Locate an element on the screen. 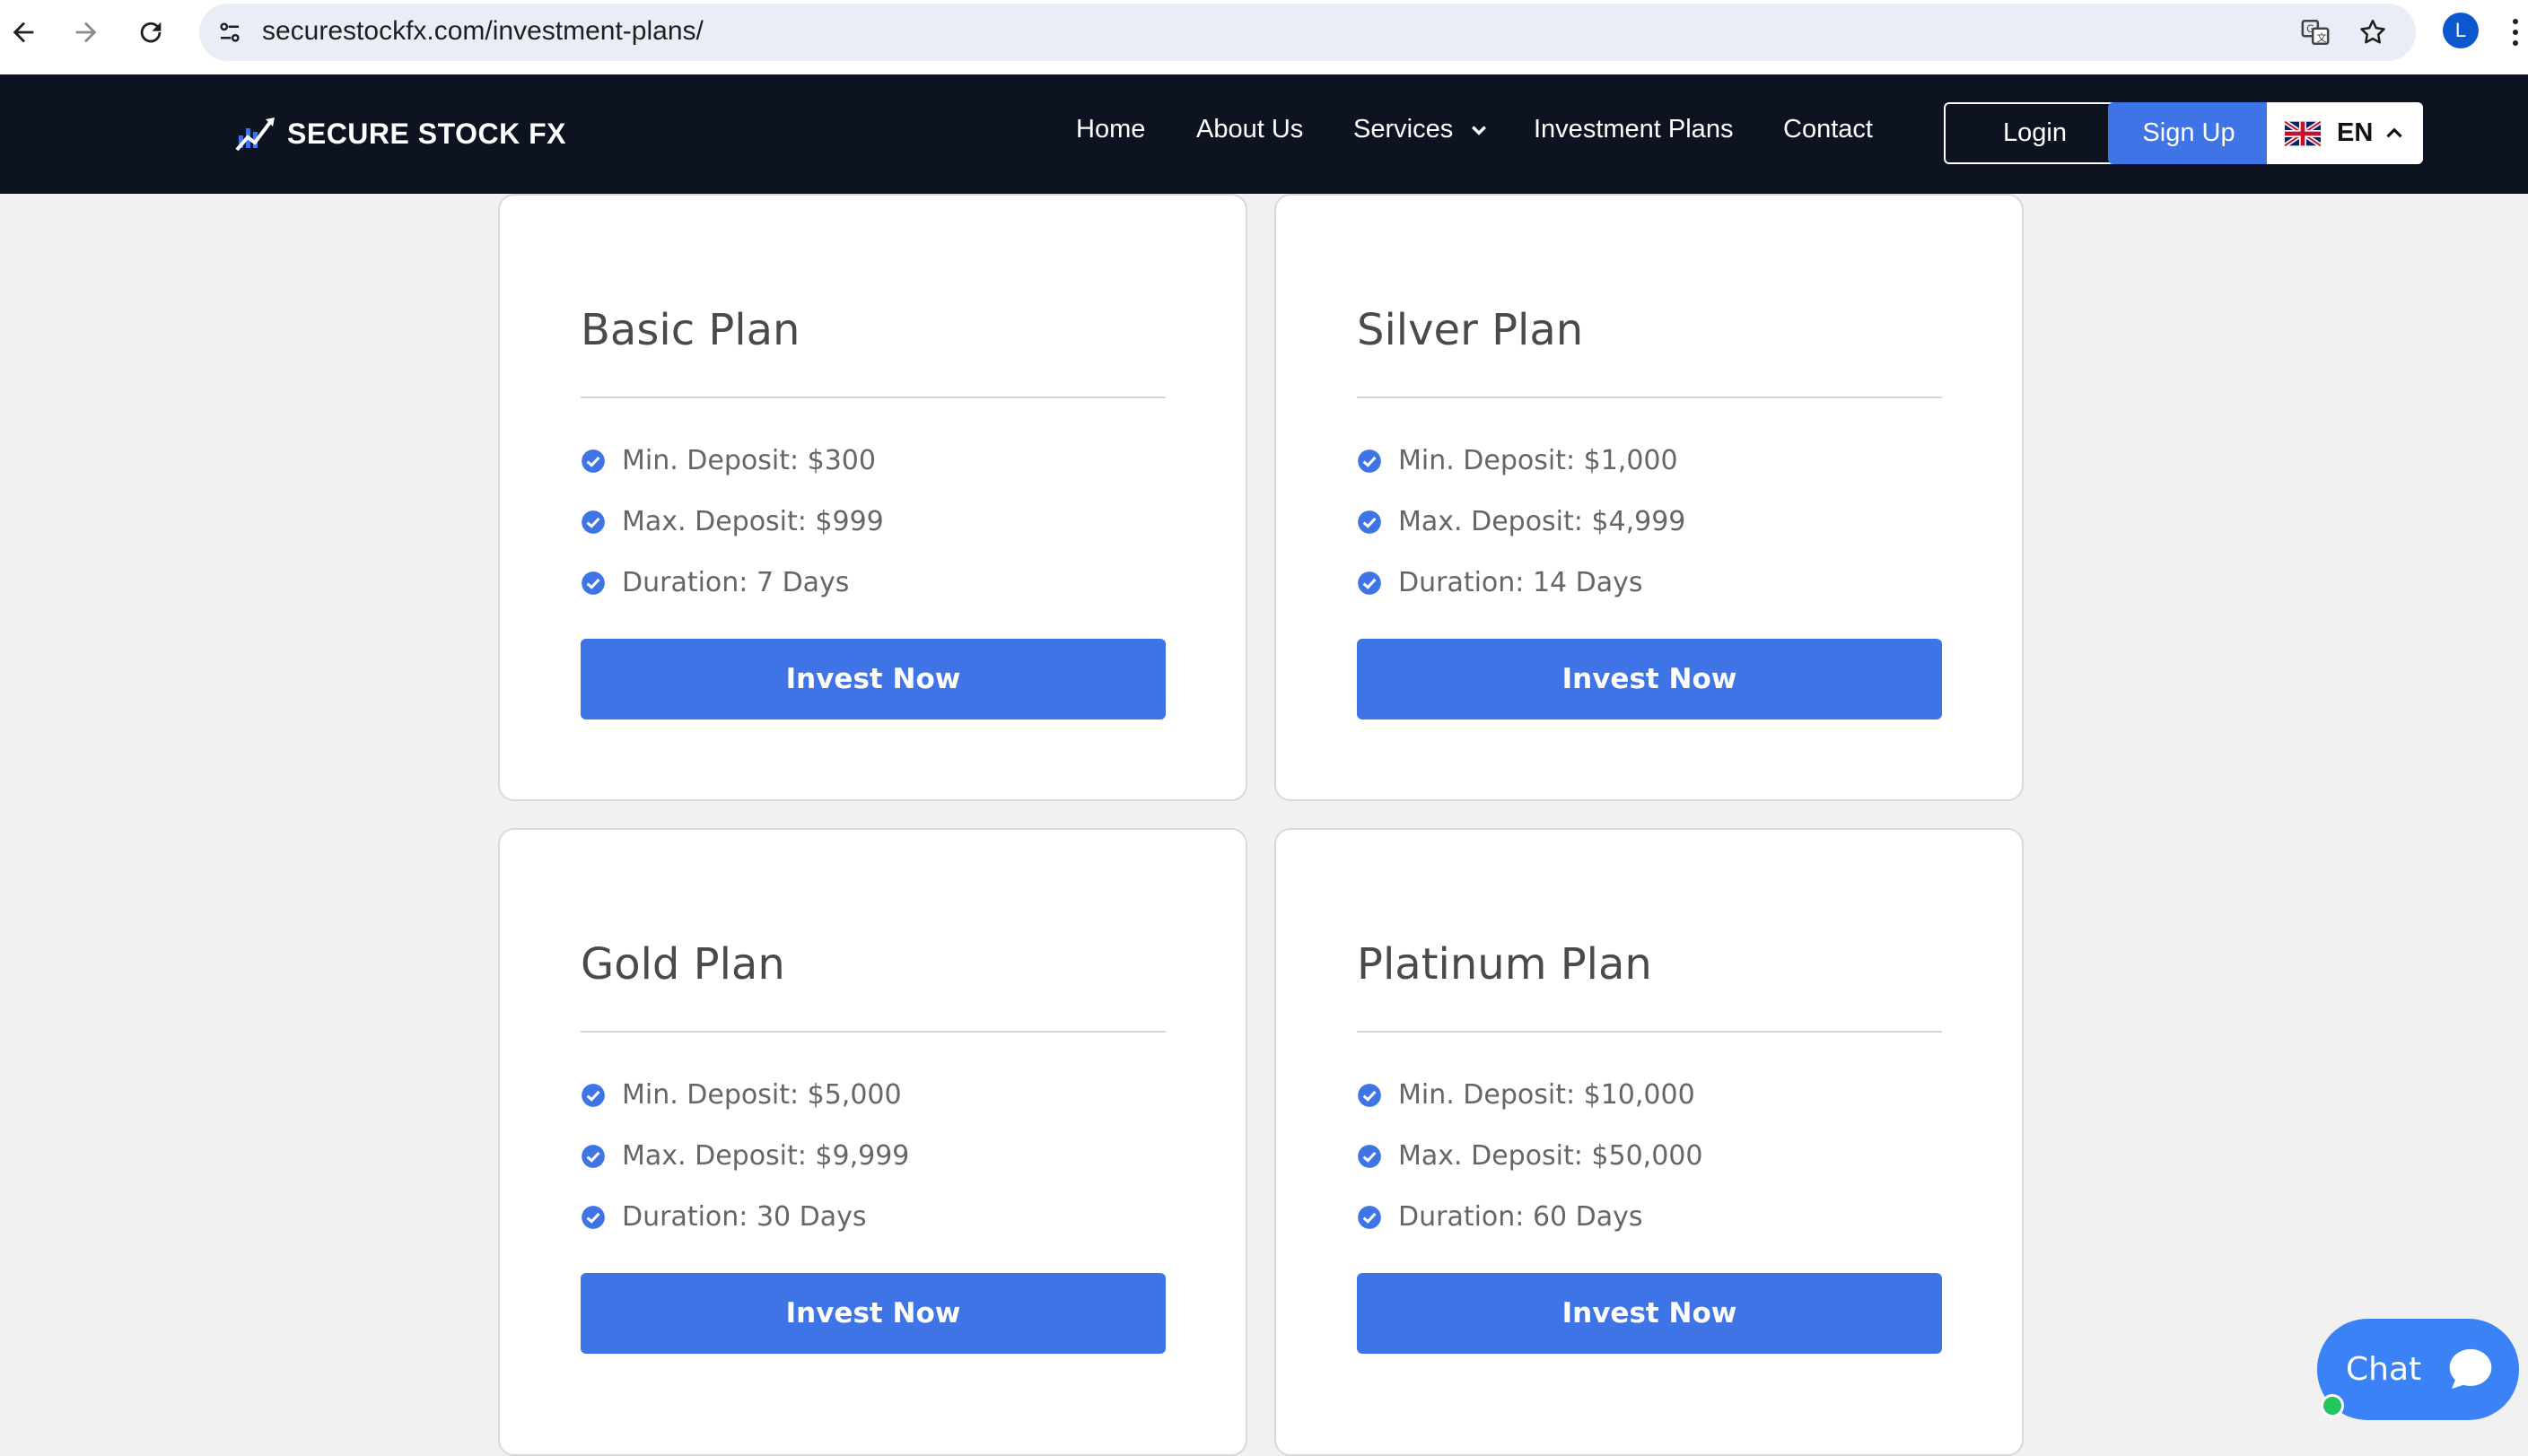 The image size is (2528, 1456). plan-feature-text: Min. Deposit: $5,000 is located at coordinates (762, 1095).